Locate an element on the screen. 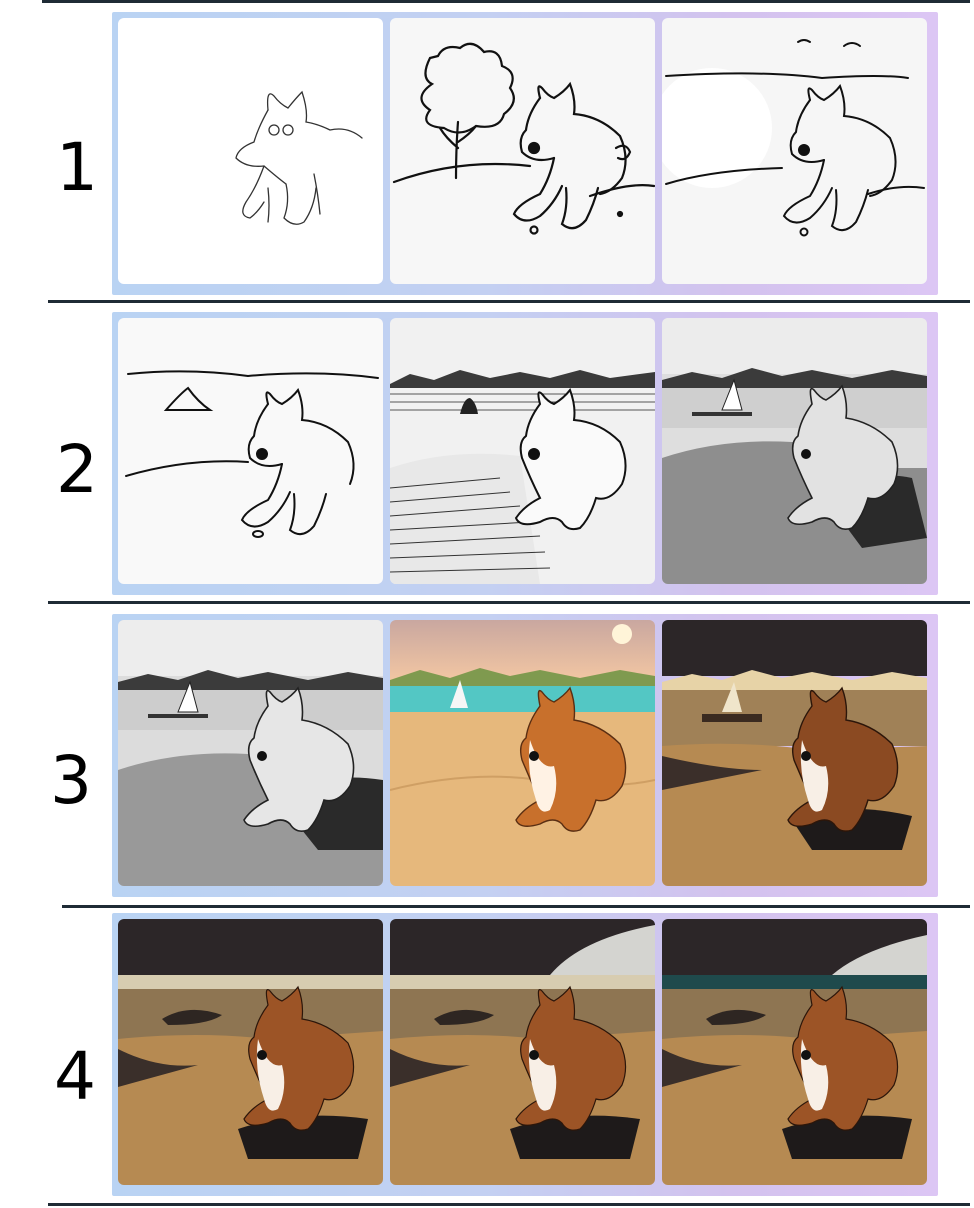  rule-bottom is located at coordinates (509, 1204).